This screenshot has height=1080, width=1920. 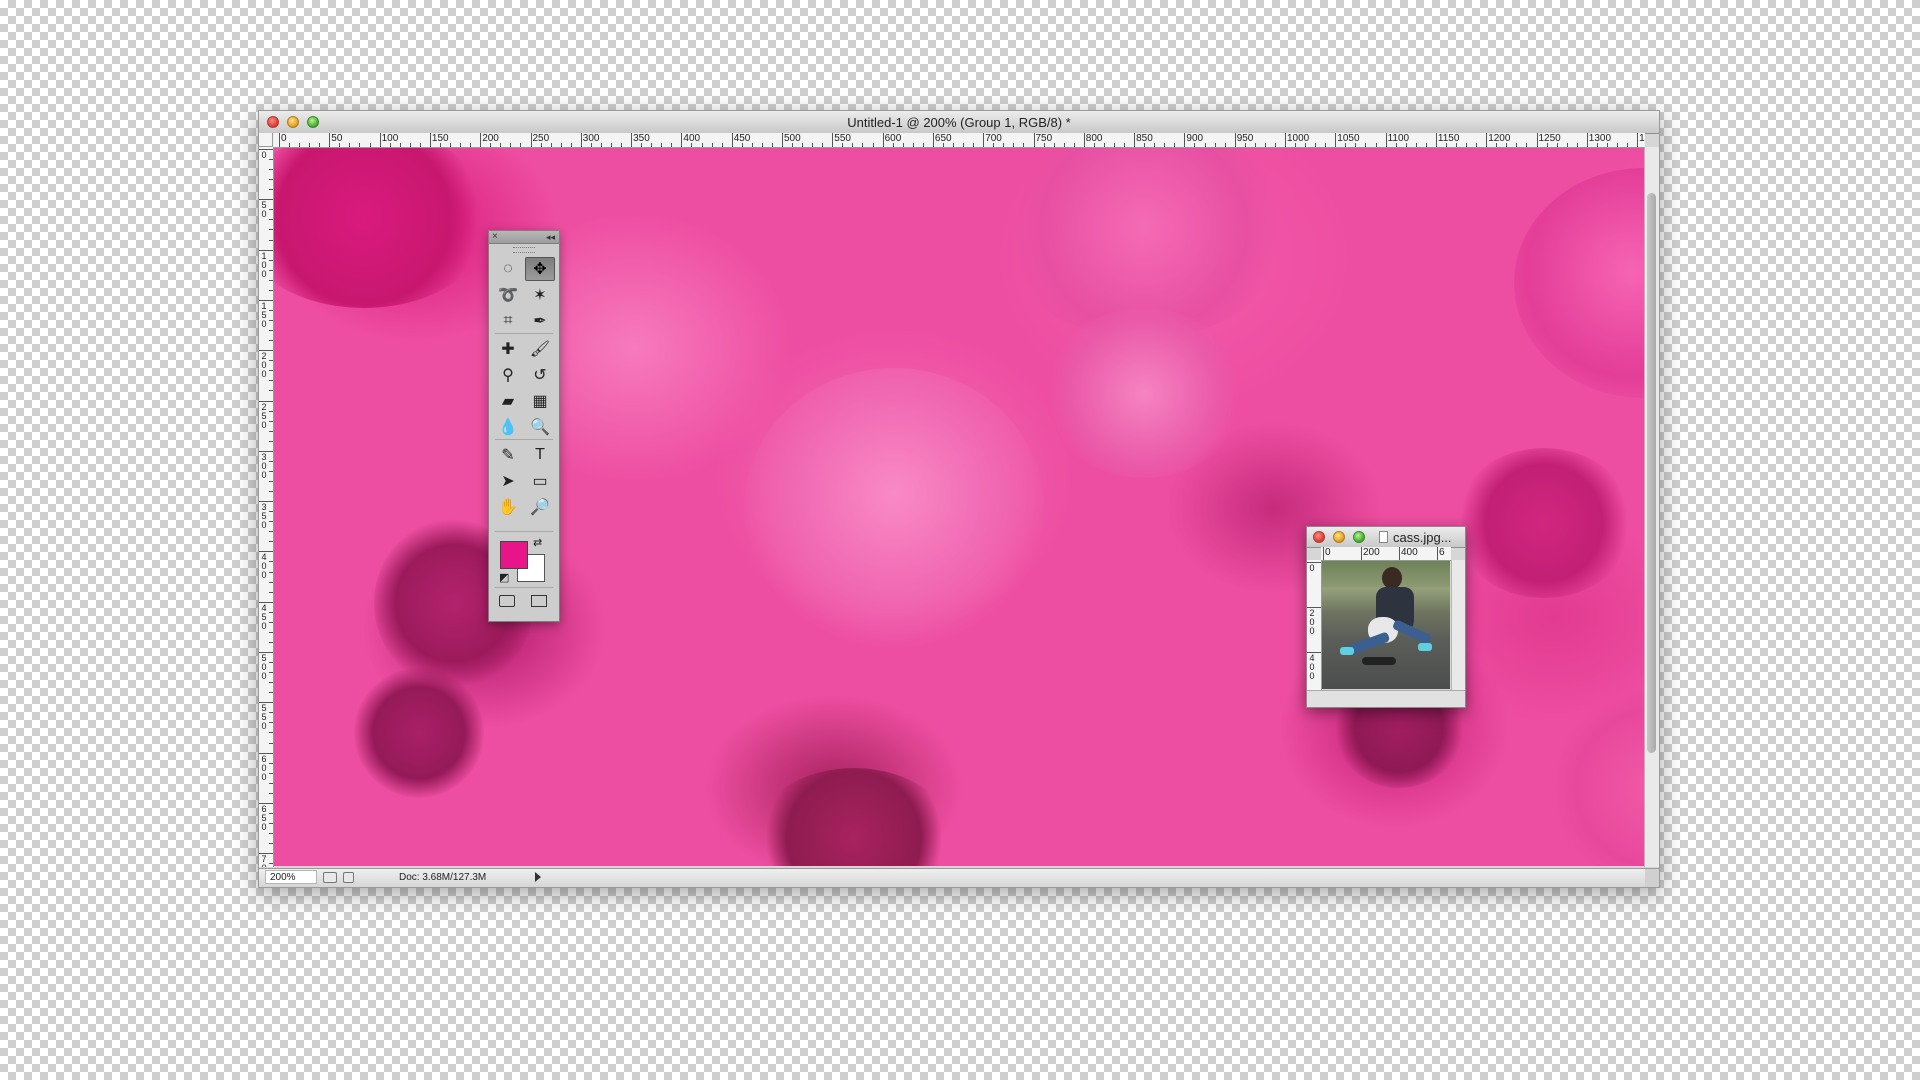 I want to click on ruler-label: 6, so click(x=1442, y=552).